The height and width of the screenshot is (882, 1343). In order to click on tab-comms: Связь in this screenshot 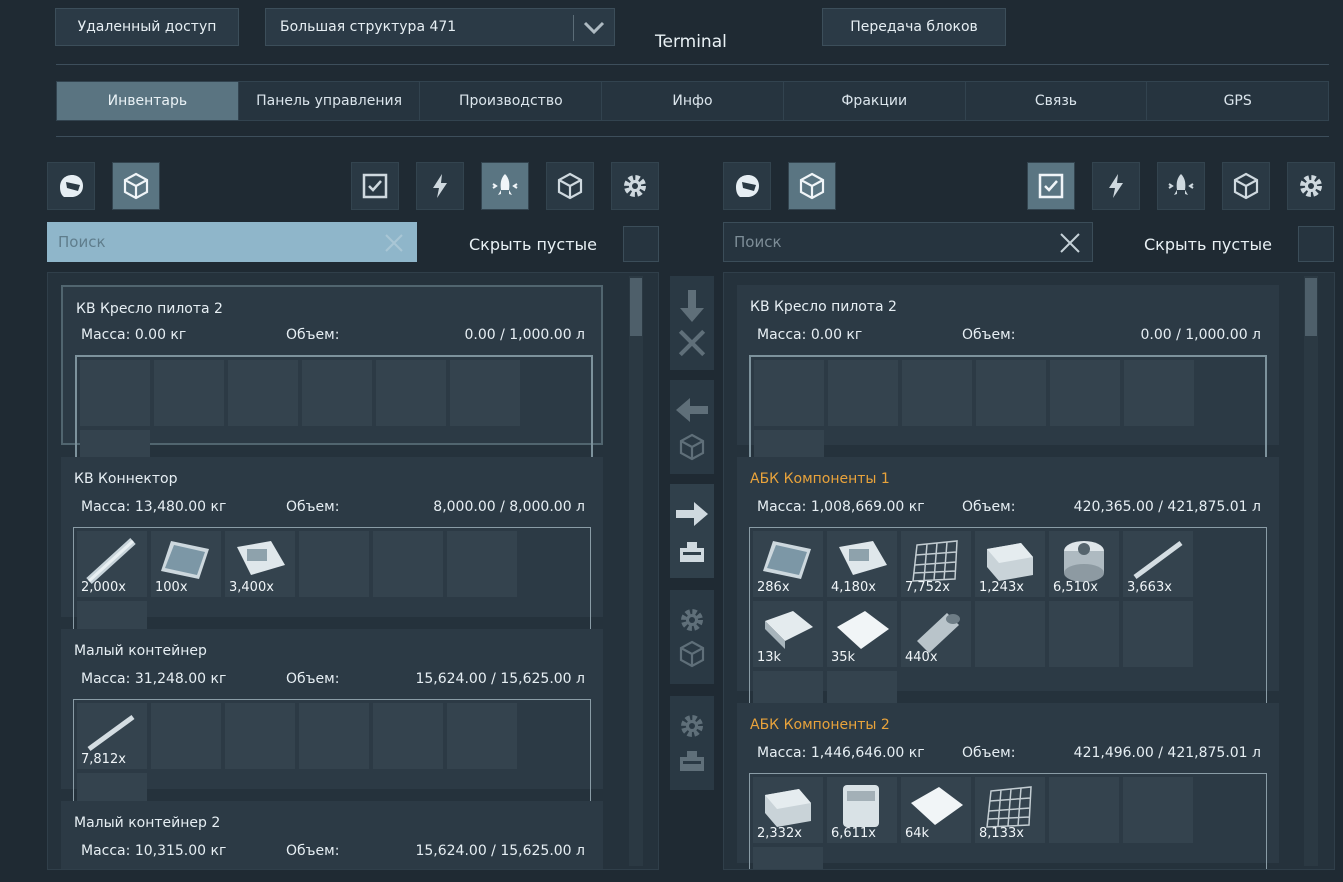, I will do `click(1057, 101)`.